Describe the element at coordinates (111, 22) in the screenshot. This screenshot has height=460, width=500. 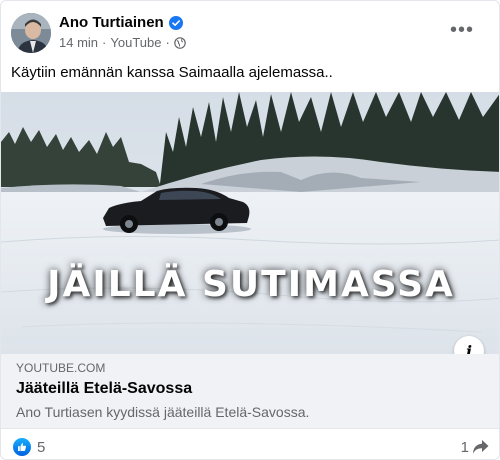
I see `author-name: Ano Turtiainen` at that location.